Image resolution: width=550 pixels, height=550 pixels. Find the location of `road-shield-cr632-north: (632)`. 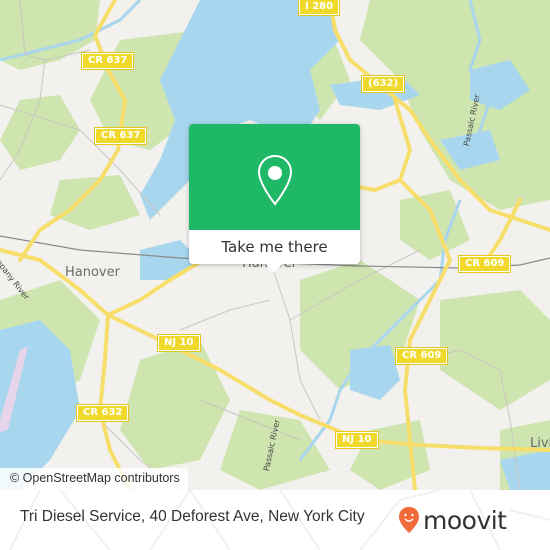

road-shield-cr632-north: (632) is located at coordinates (383, 84).